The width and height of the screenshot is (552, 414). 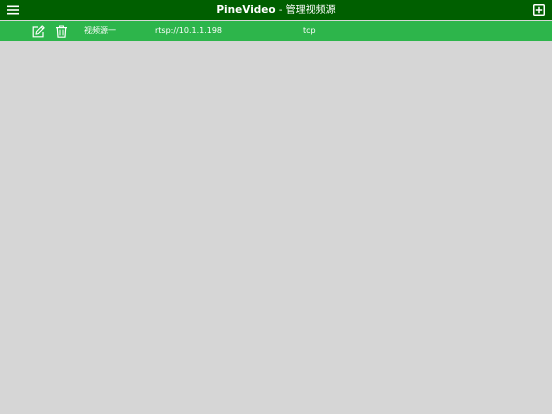 I want to click on top-bar: PineVideo - 管理视频源, so click(x=276, y=10).